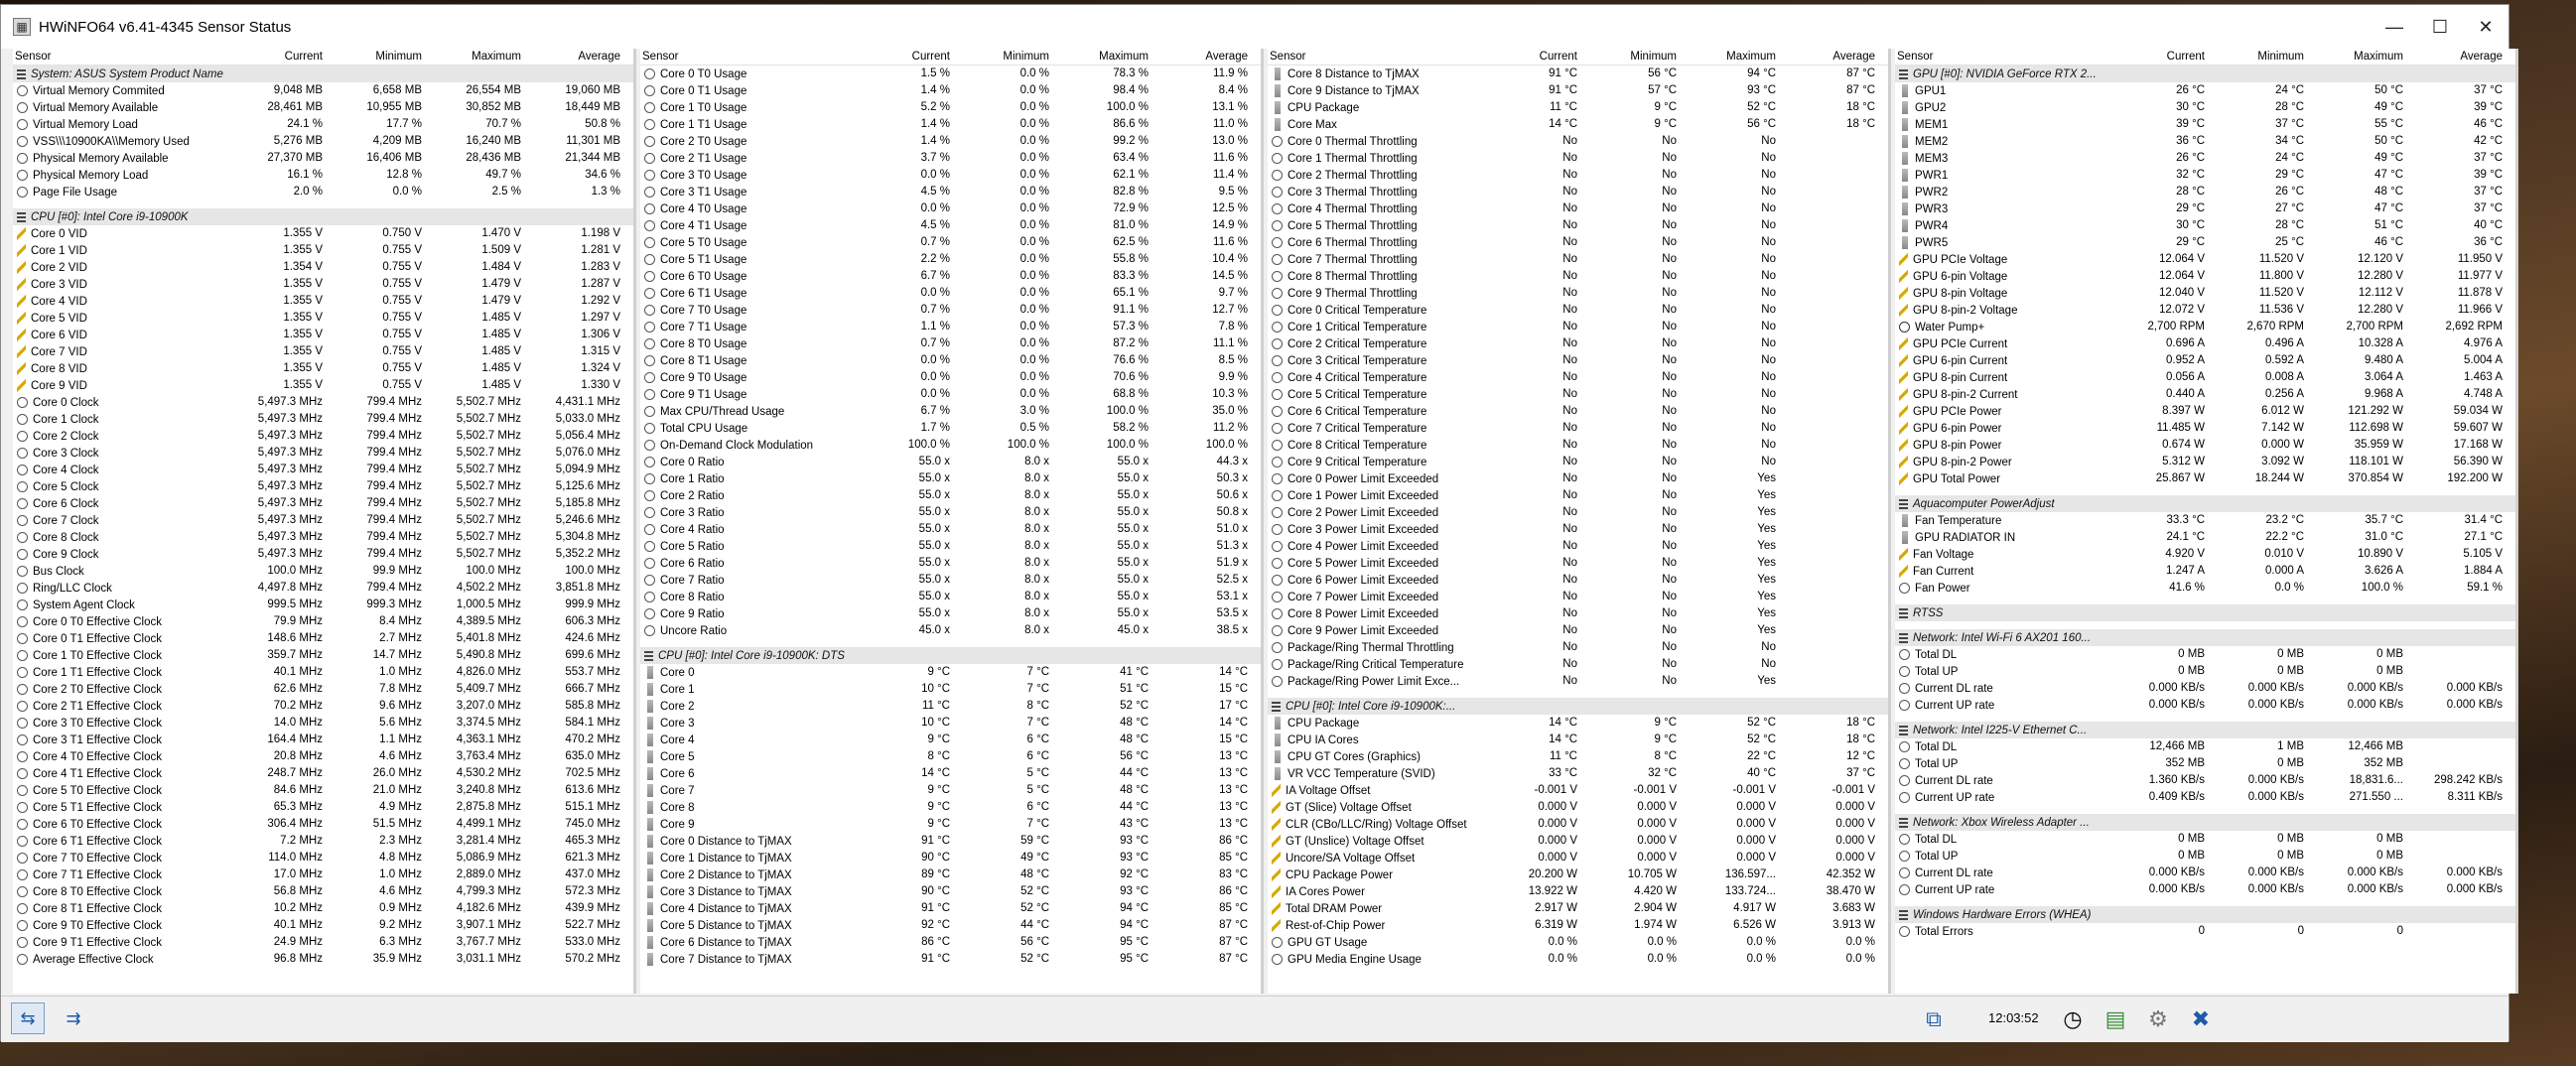 This screenshot has height=1066, width=2576. Describe the element at coordinates (950, 740) in the screenshot. I see `sensor-row: Core 49 °C 6 °C 48 °C 15 °C` at that location.